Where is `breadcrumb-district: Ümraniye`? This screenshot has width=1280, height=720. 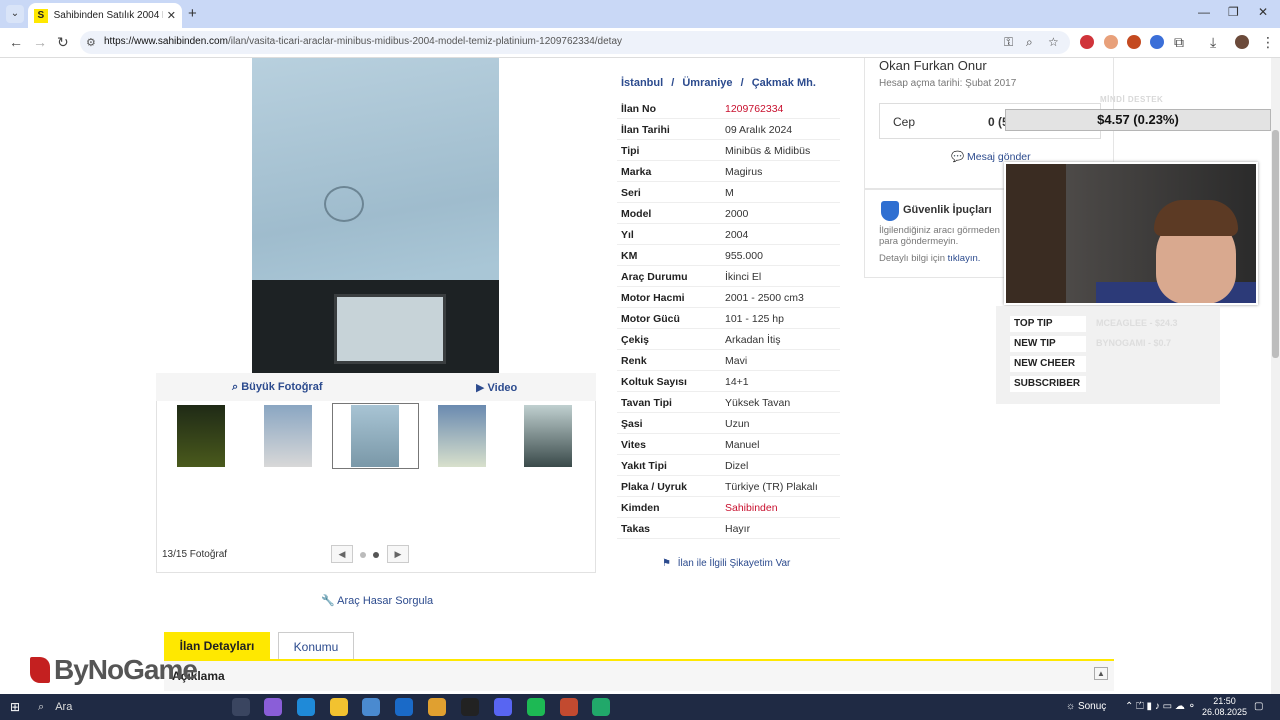 breadcrumb-district: Ümraniye is located at coordinates (707, 83).